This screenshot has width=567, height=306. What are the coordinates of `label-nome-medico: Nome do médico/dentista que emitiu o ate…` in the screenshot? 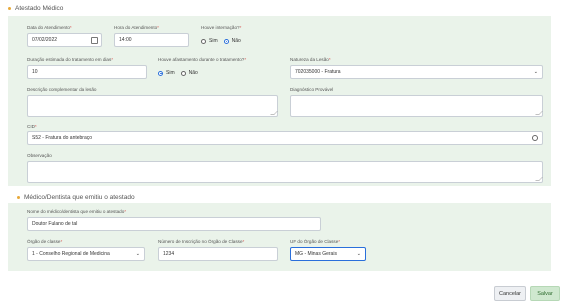 It's located at (77, 211).